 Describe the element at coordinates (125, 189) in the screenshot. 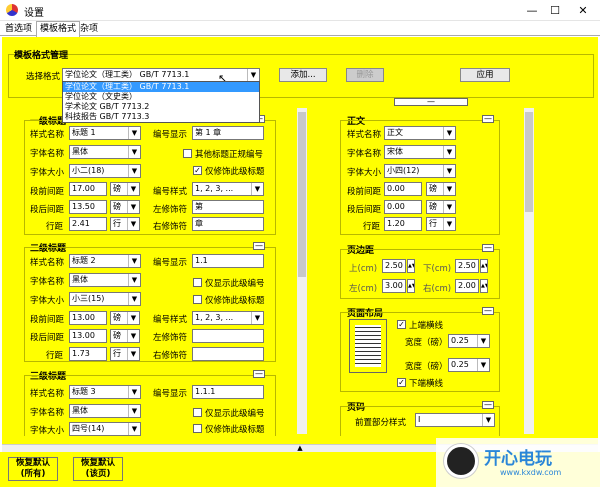

I see `l1-before-unit: 磅 ▼` at that location.